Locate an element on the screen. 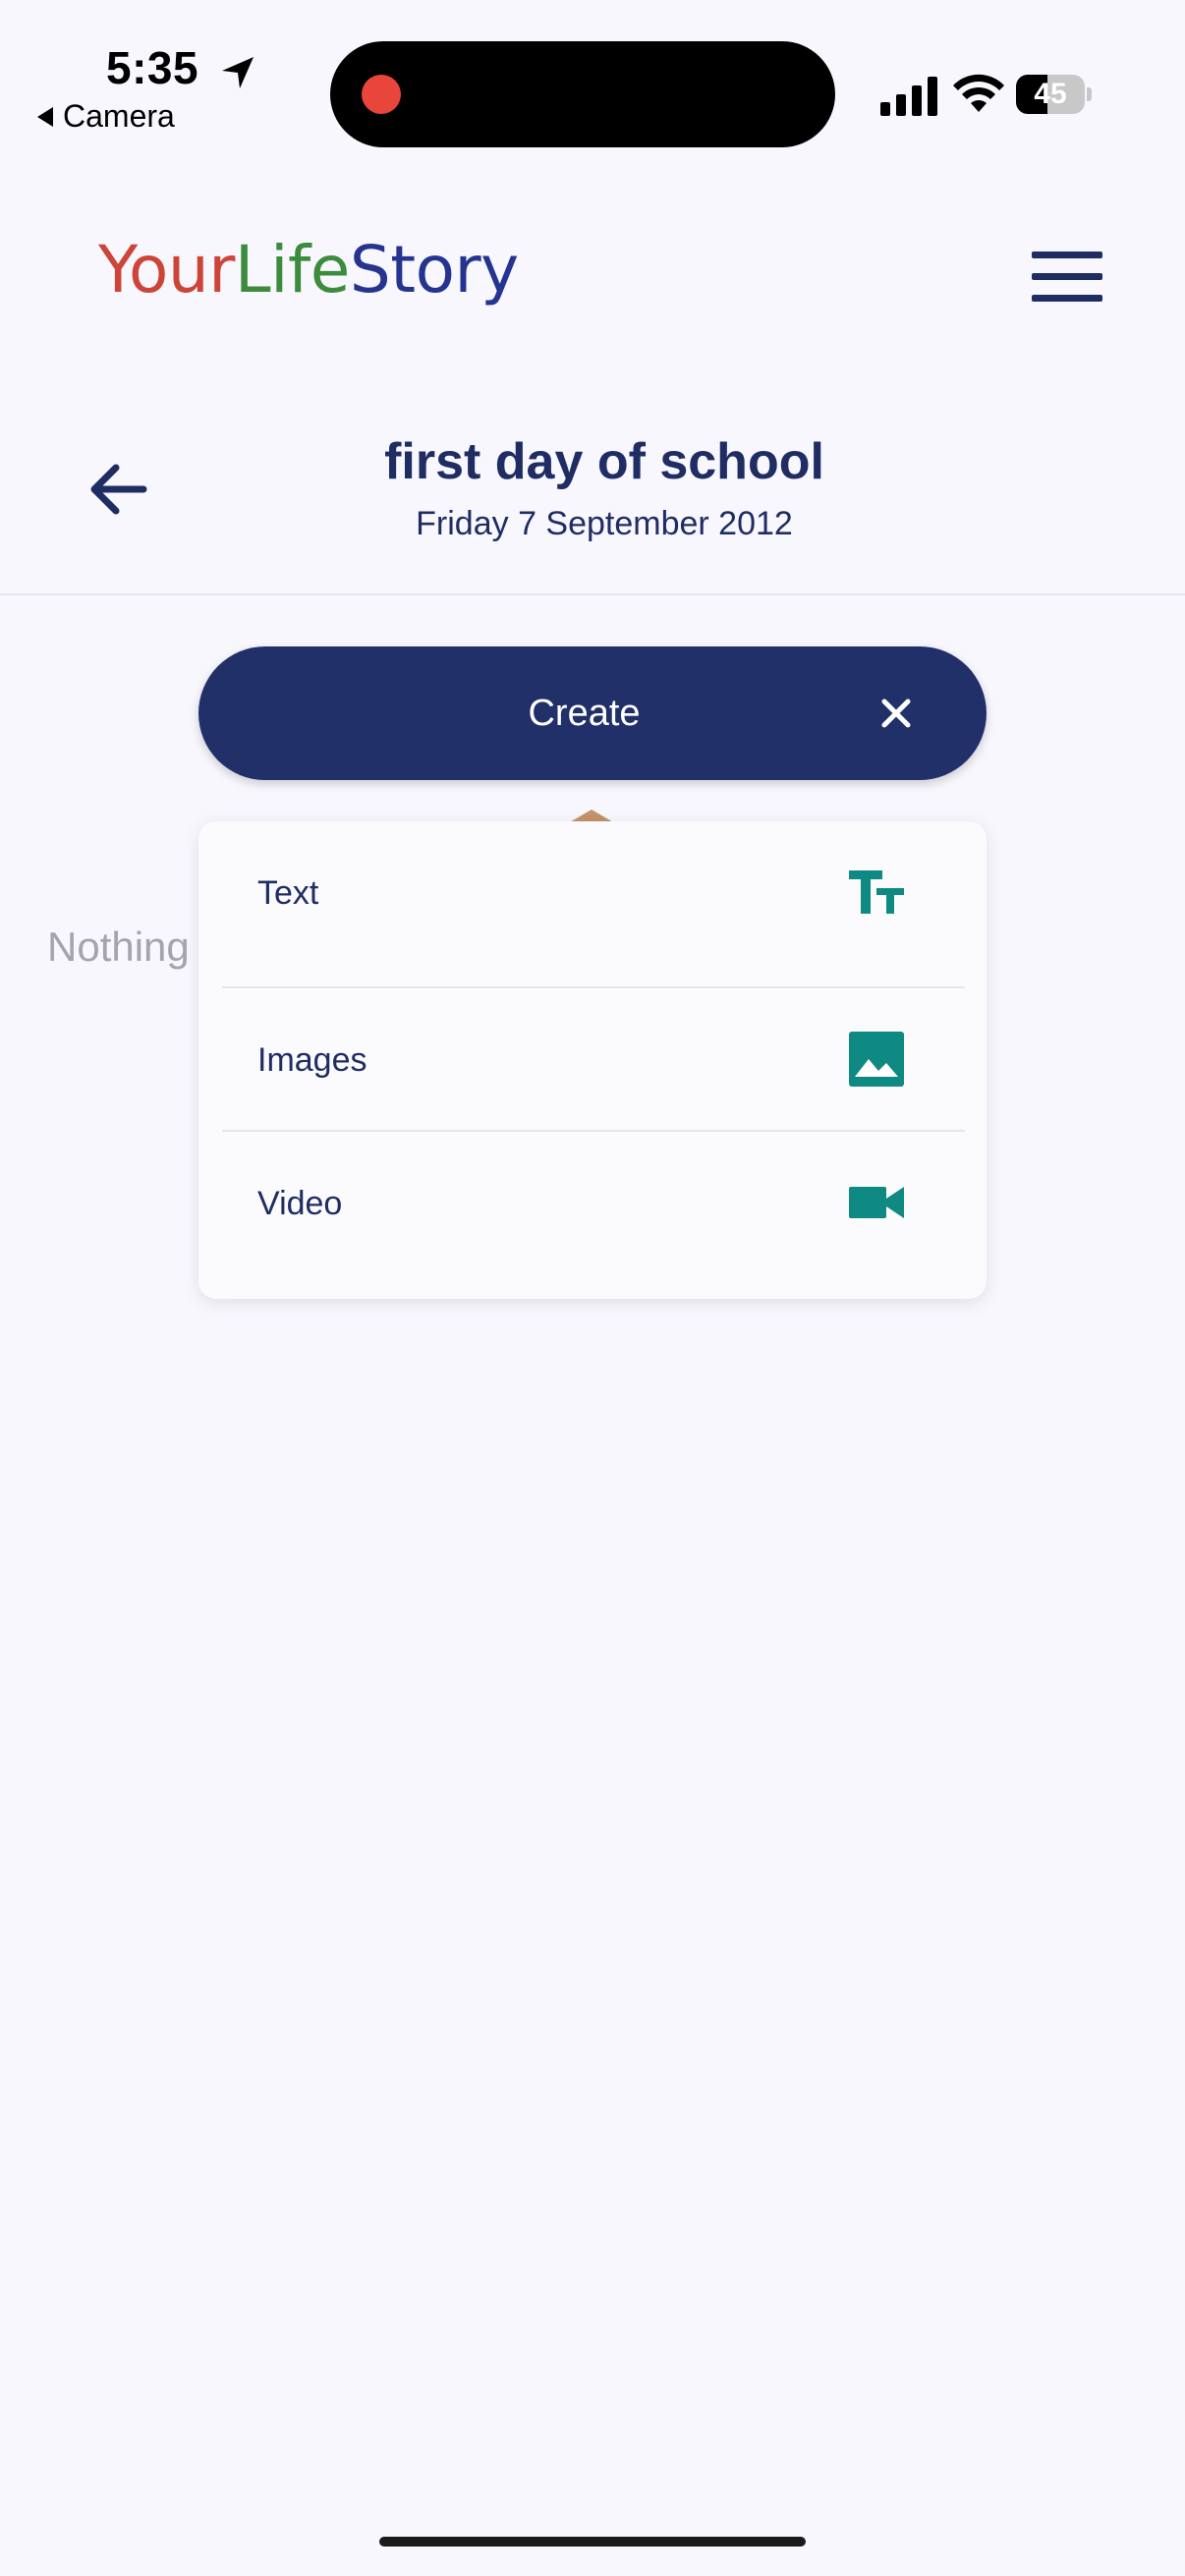  empty-state-text: Nothing is located at coordinates (119, 947).